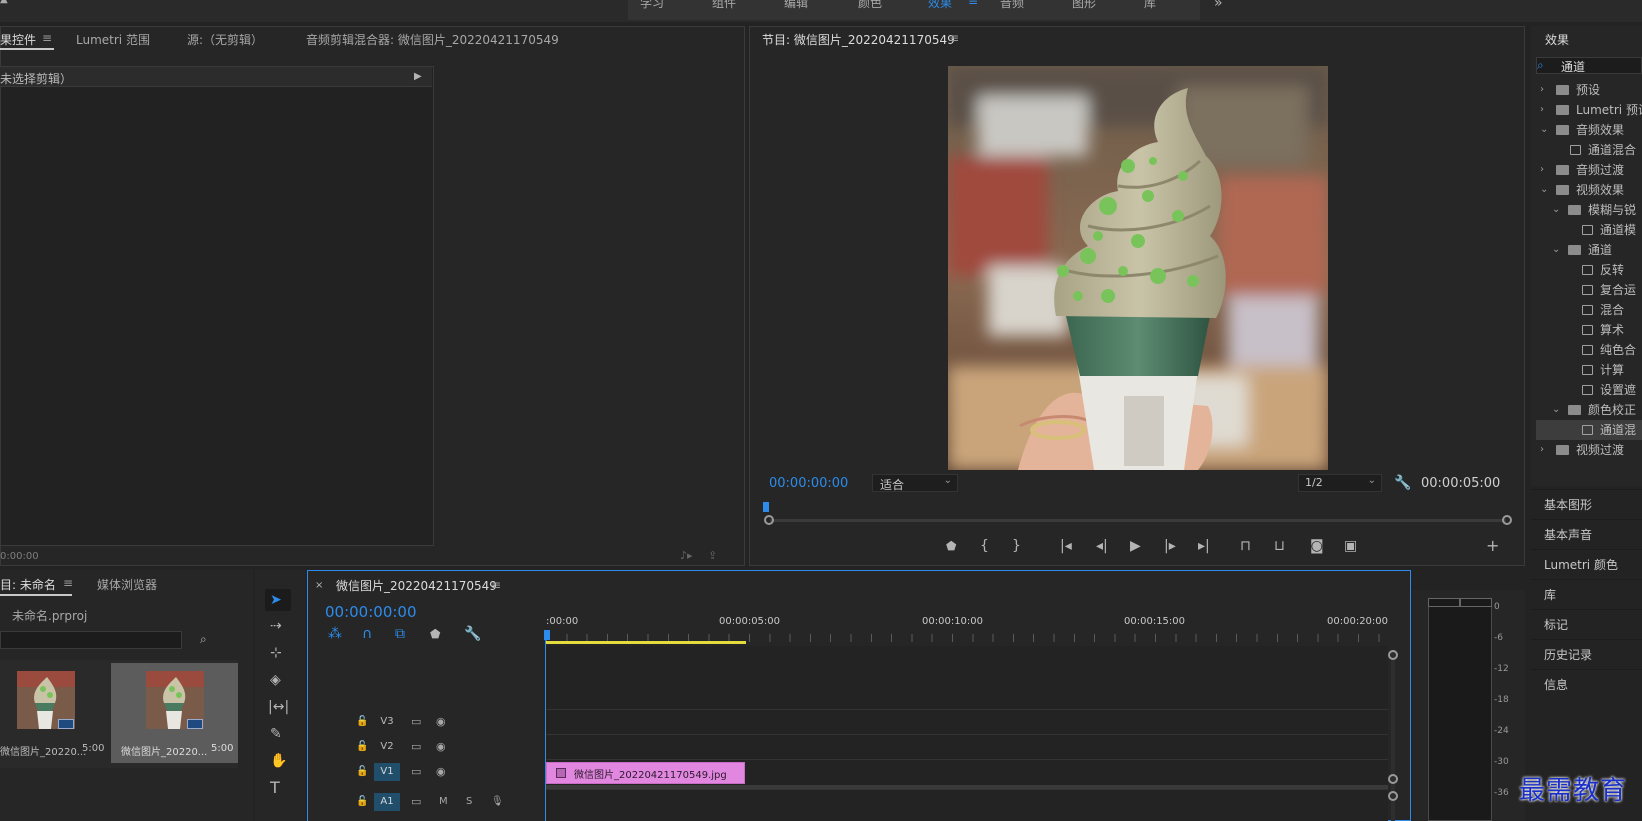  Describe the element at coordinates (1507, 520) in the screenshot. I see `zoom-handle-right` at that location.